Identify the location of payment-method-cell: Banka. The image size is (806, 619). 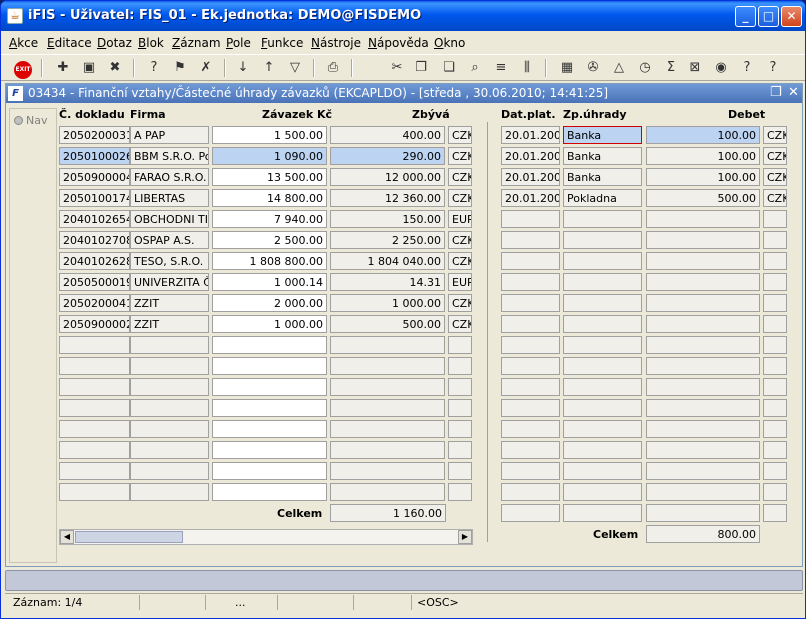
(602, 177).